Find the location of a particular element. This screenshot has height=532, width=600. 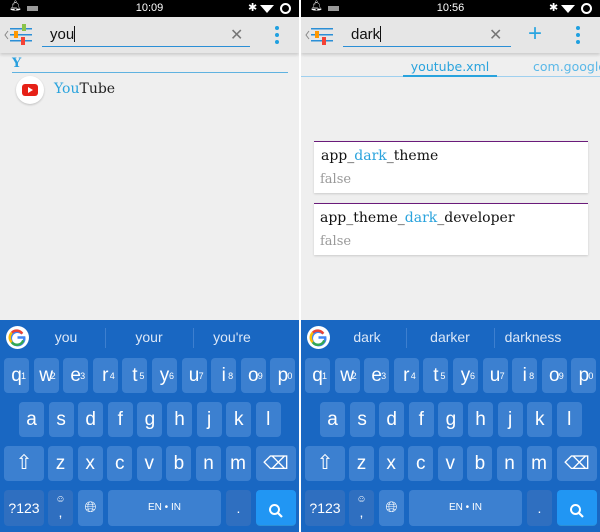

suggestion: darkness is located at coordinates (533, 337).